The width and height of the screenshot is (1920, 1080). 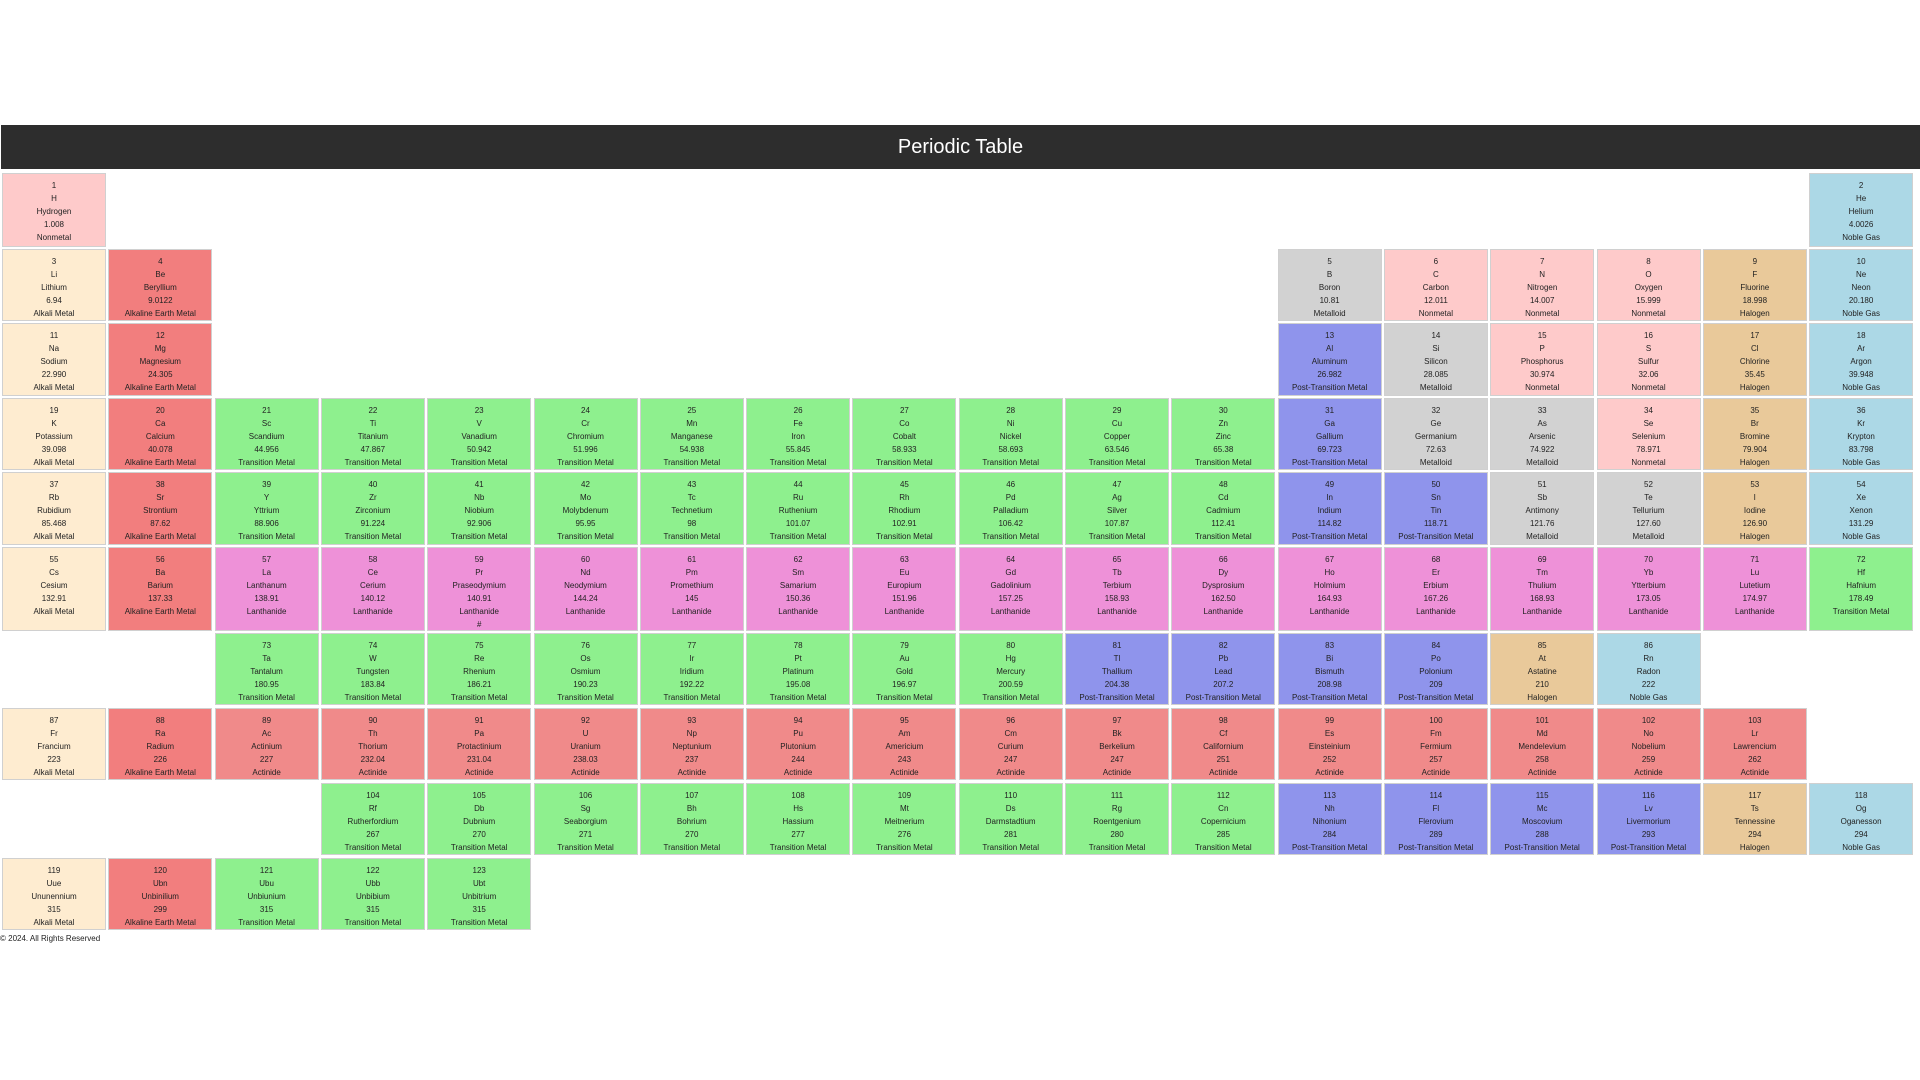 What do you see at coordinates (585, 508) in the screenshot?
I see `element-cell-mo: 42 Mo Molybdenum 95.95 Transition Metal` at bounding box center [585, 508].